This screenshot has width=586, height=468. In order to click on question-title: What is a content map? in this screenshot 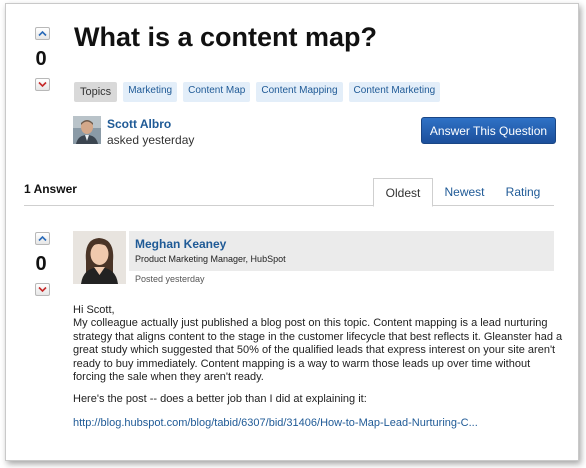, I will do `click(226, 37)`.